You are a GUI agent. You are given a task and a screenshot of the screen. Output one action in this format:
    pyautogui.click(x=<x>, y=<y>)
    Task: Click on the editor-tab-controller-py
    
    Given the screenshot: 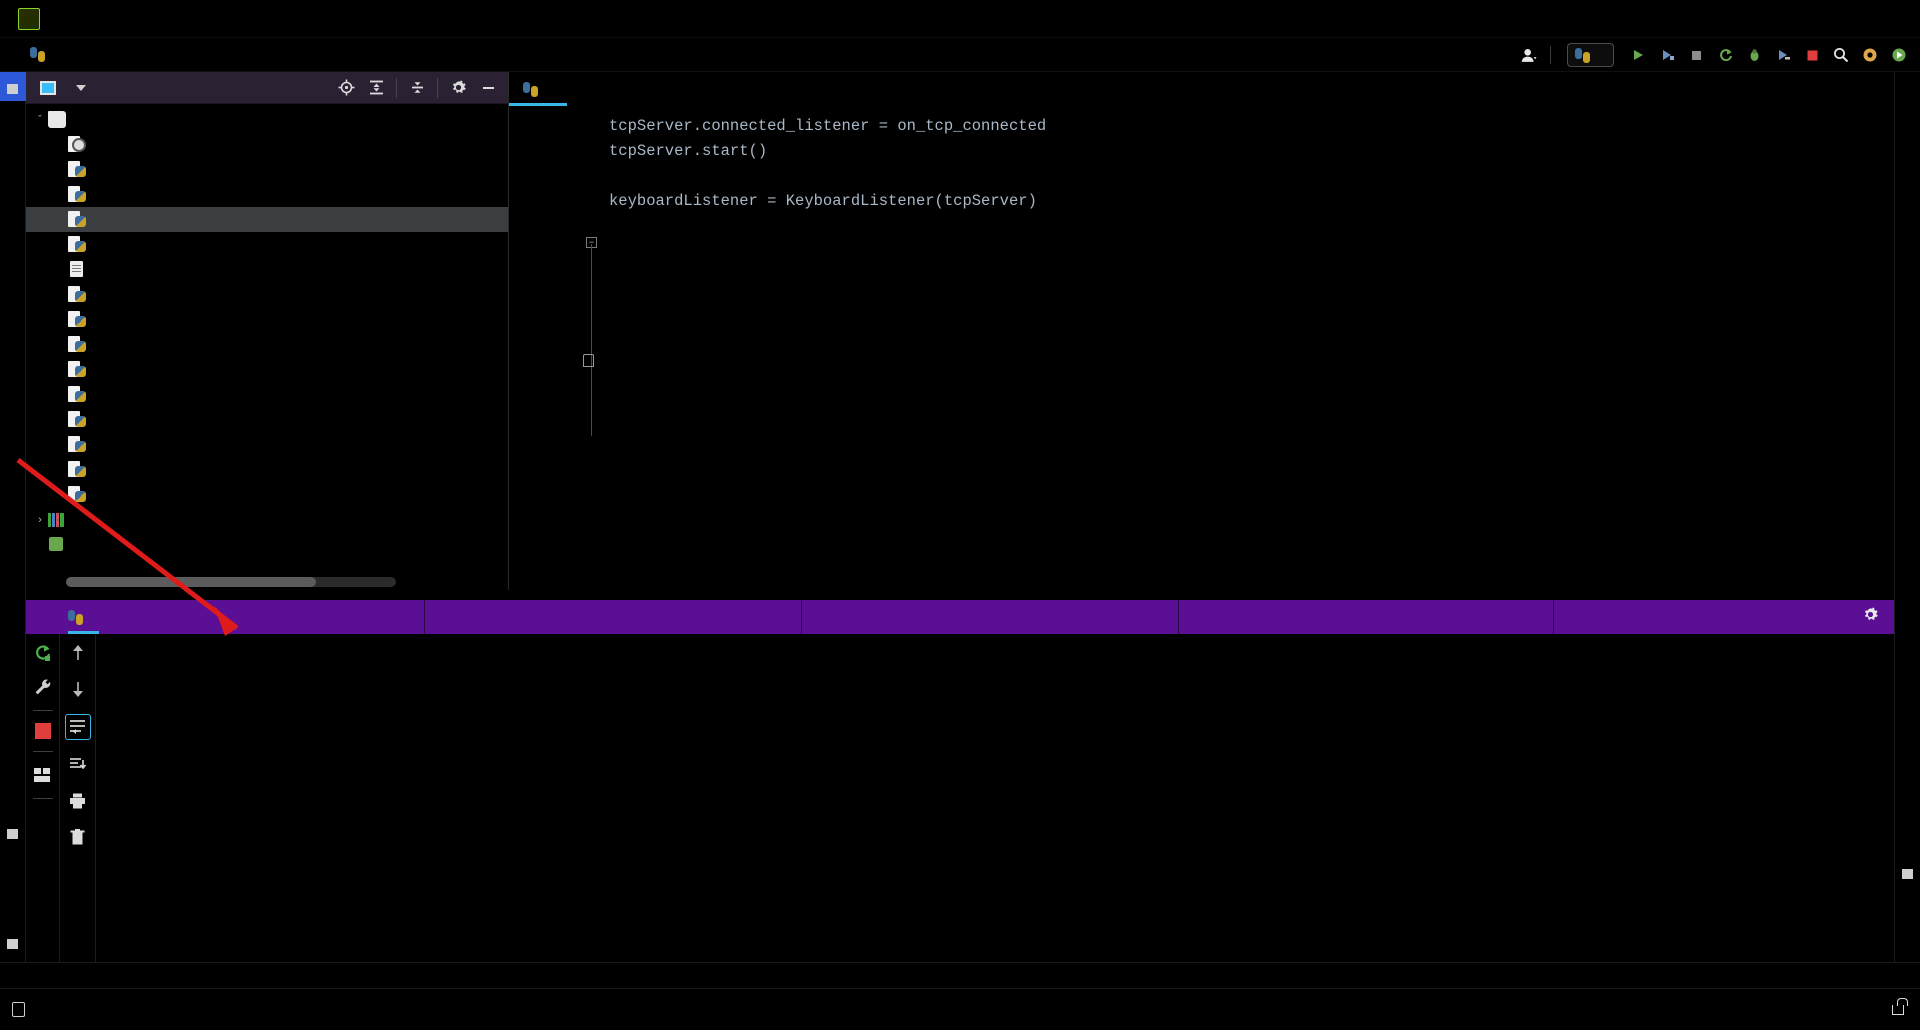 What is the action you would take?
    pyautogui.click(x=538, y=89)
    